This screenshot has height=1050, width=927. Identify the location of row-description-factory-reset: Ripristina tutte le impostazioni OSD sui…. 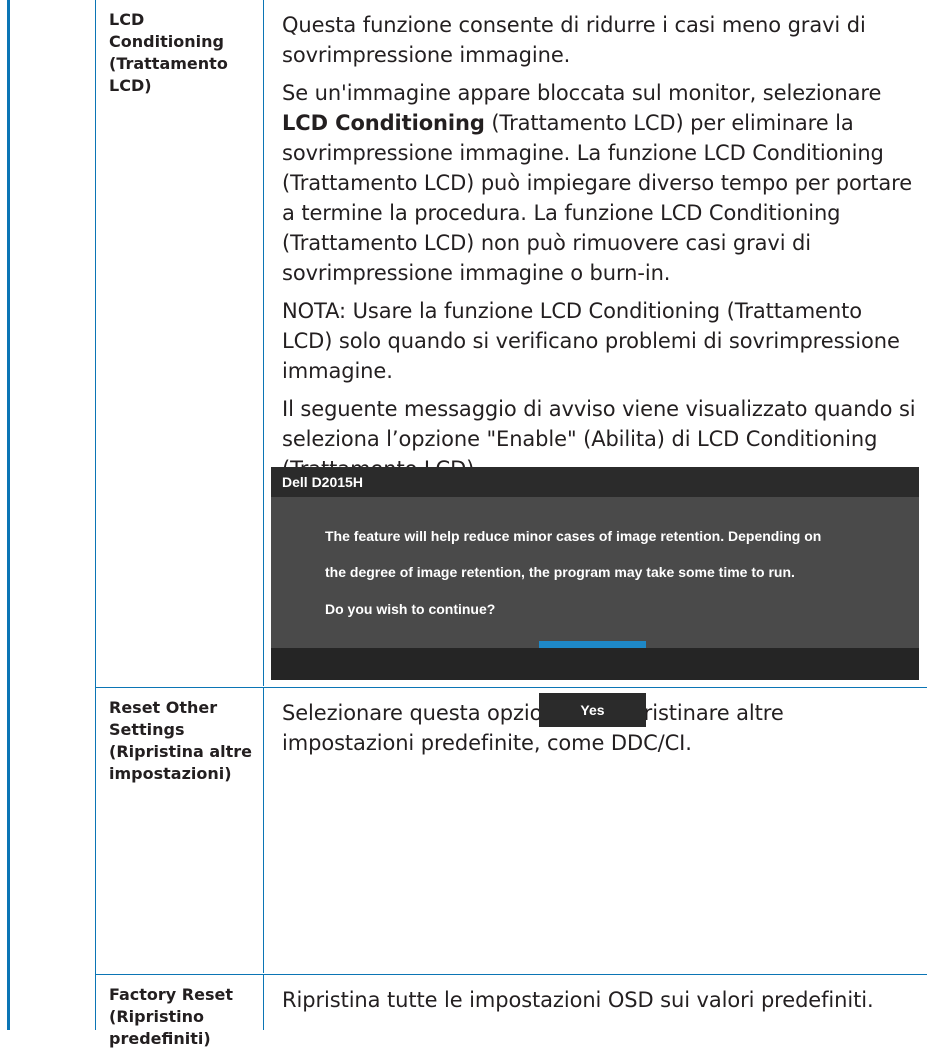
(578, 1000).